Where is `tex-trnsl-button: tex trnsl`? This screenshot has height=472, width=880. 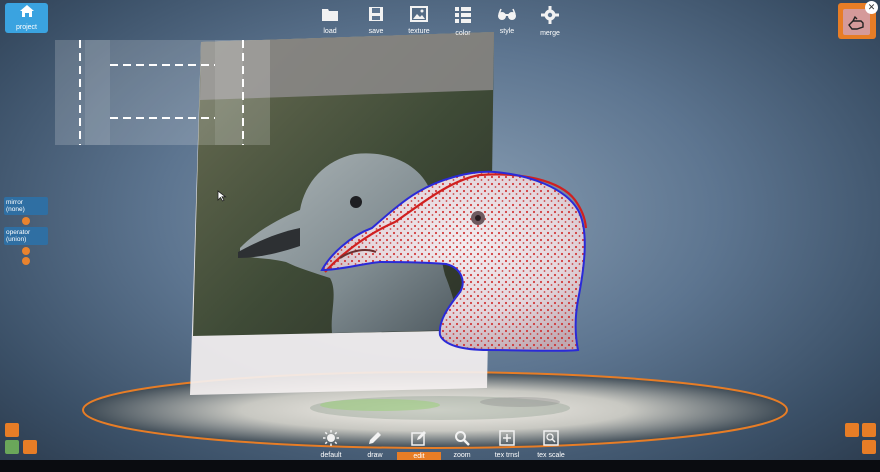 tex-trnsl-button: tex trnsl is located at coordinates (507, 444).